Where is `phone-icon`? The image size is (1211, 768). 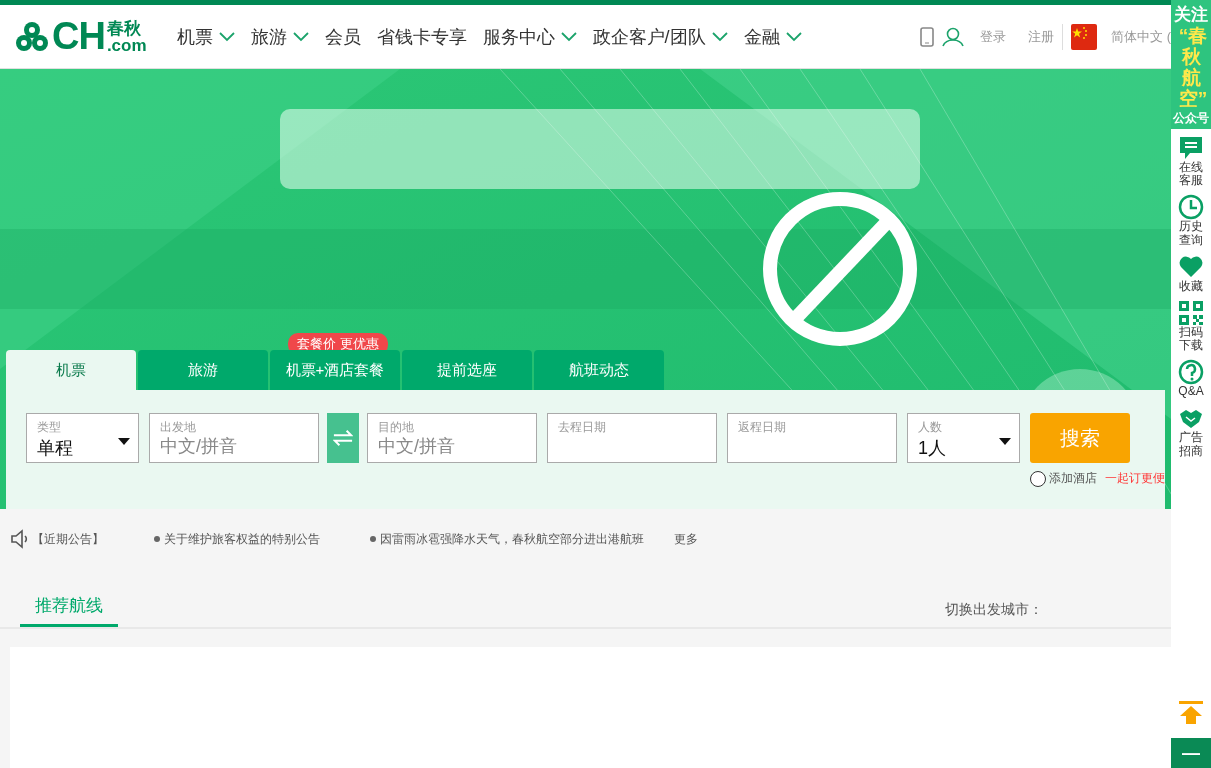
phone-icon is located at coordinates (927, 36).